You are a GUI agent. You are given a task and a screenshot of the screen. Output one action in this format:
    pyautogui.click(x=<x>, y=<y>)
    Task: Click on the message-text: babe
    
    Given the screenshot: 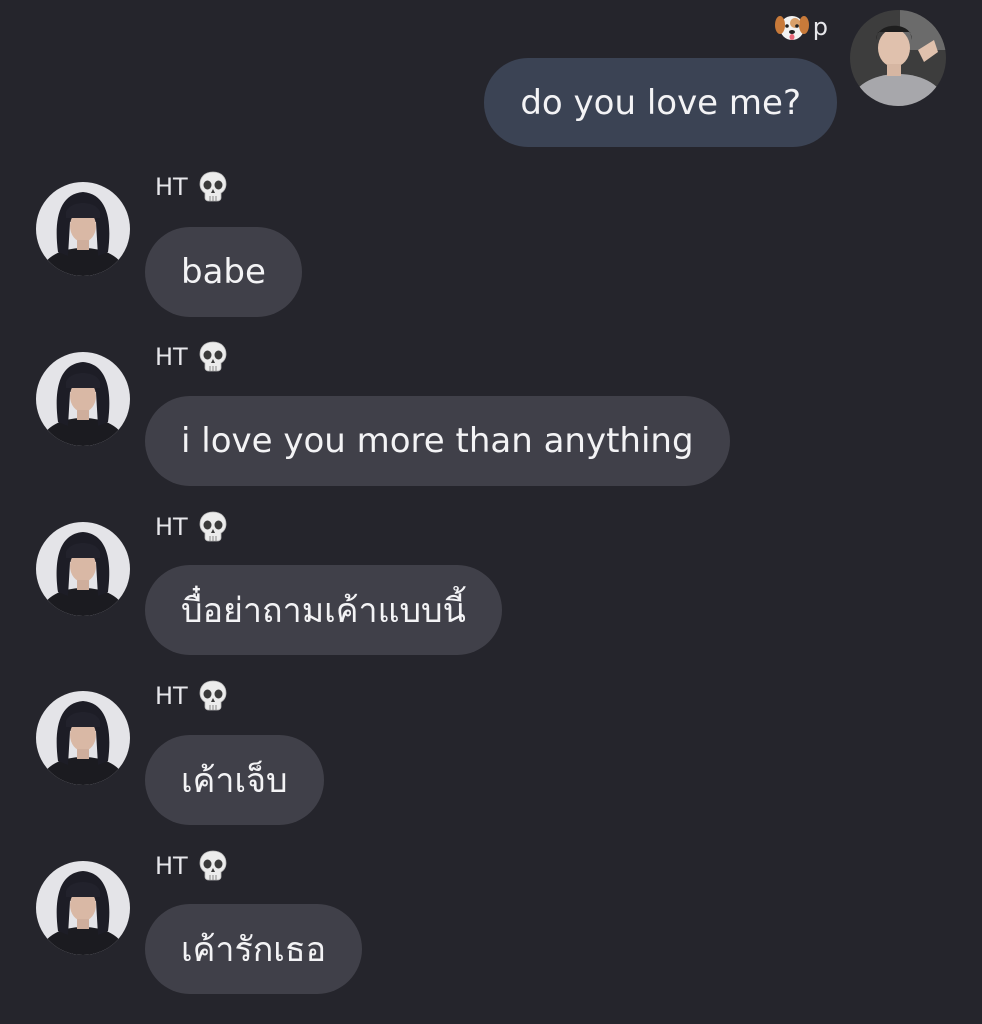 What is the action you would take?
    pyautogui.click(x=223, y=272)
    